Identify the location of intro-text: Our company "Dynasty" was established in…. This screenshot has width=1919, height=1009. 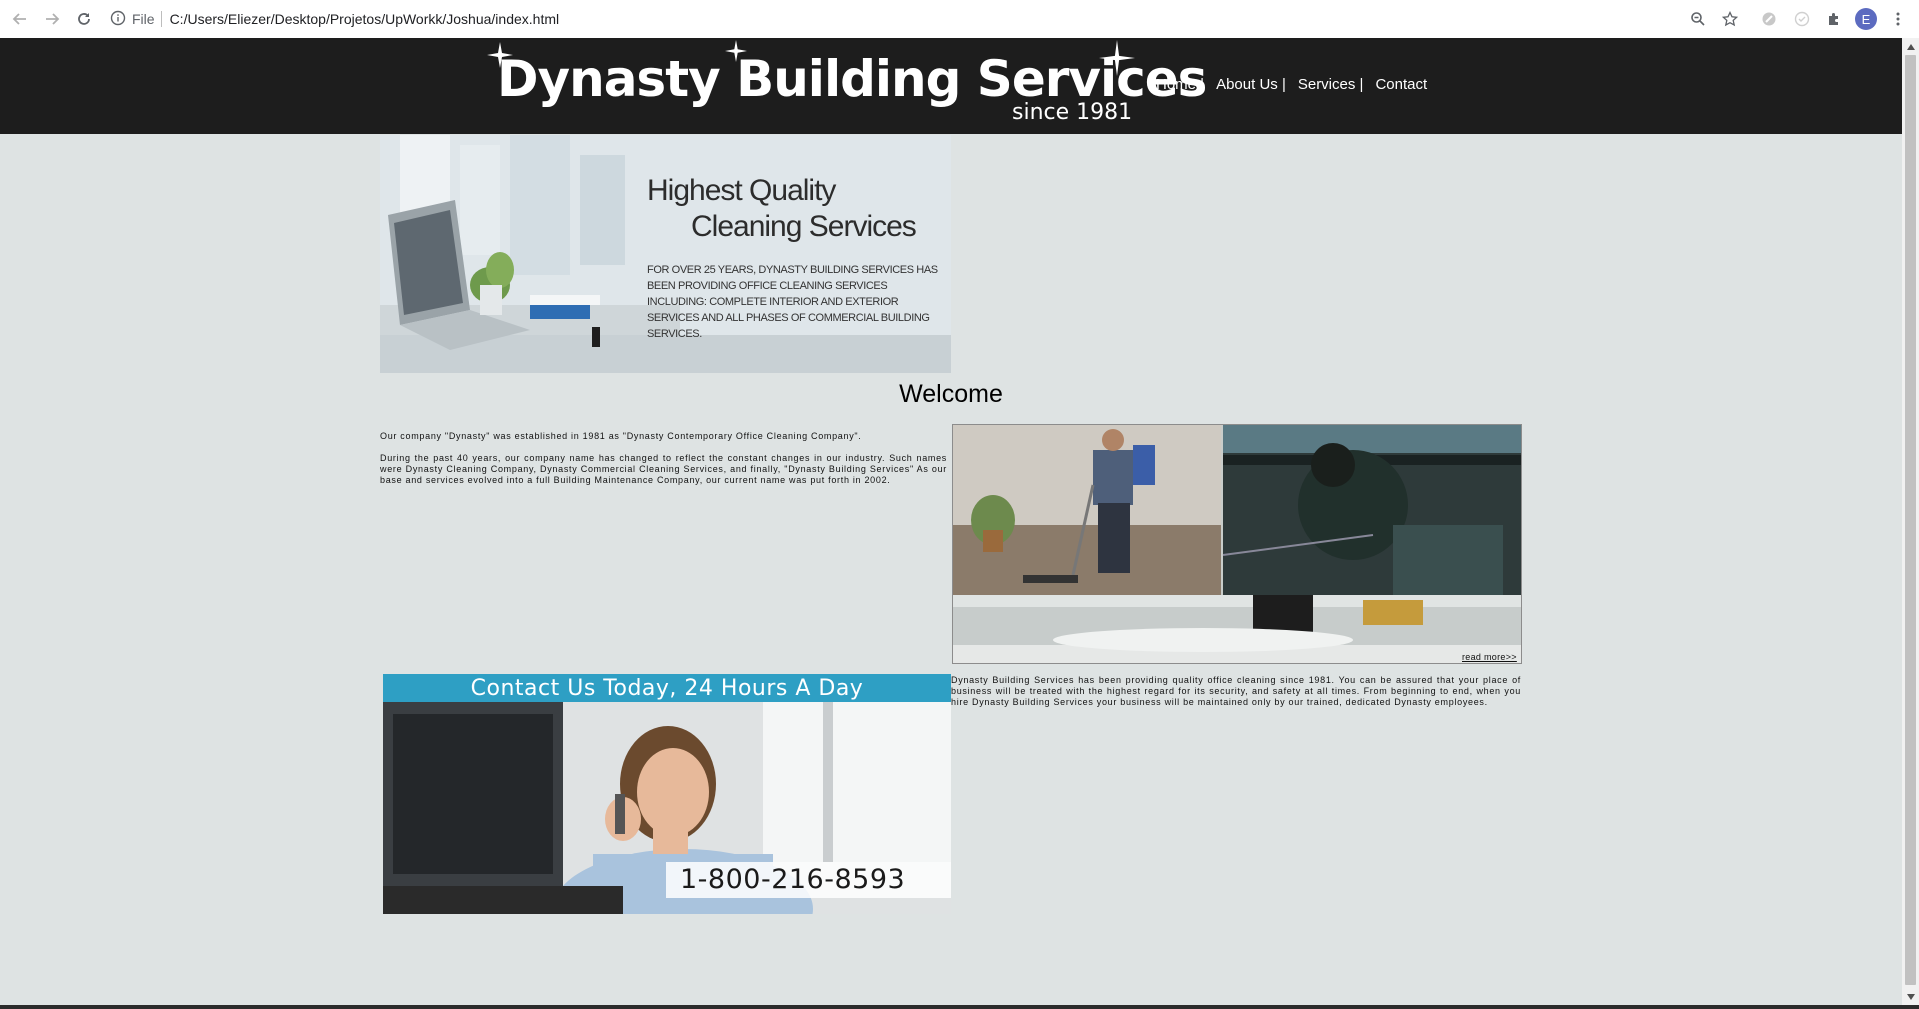
(663, 464).